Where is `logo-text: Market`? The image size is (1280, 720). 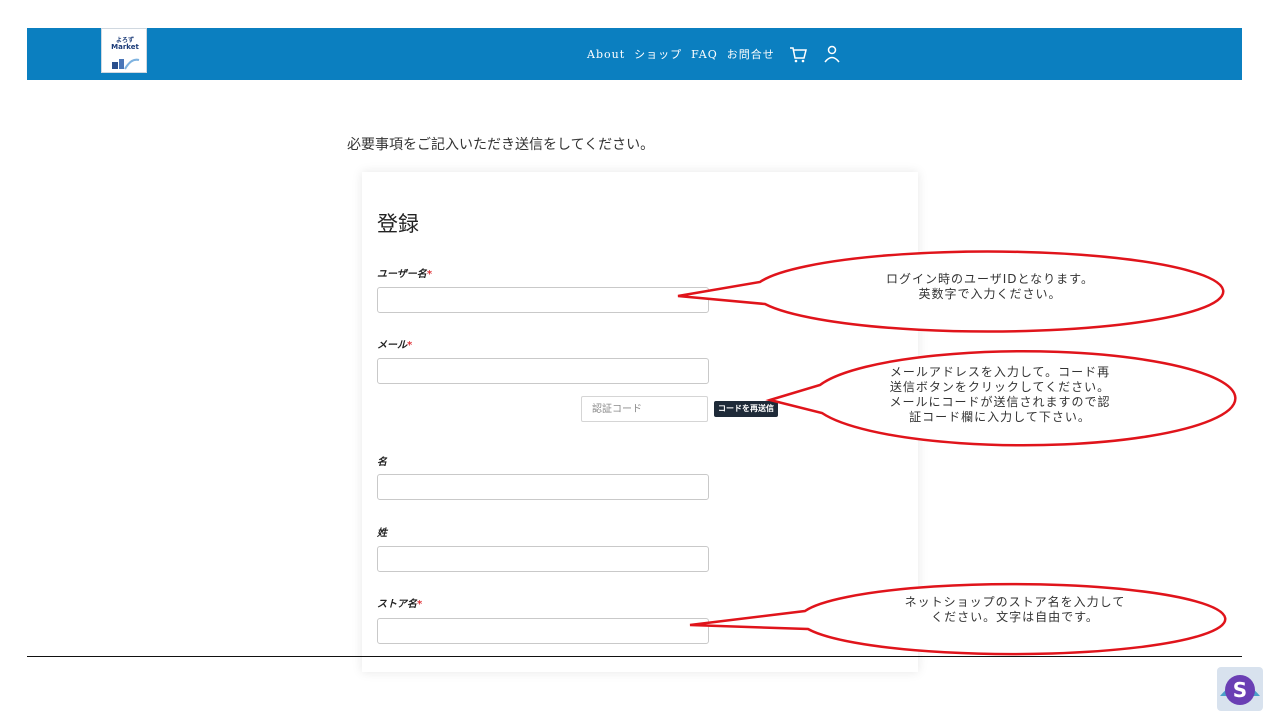
logo-text: Market is located at coordinates (125, 47).